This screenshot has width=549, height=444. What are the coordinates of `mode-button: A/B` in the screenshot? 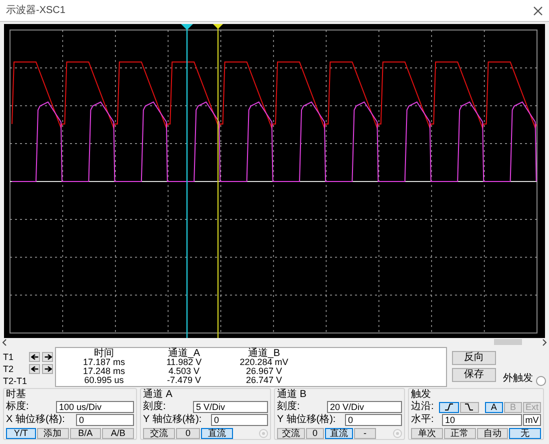 It's located at (118, 433).